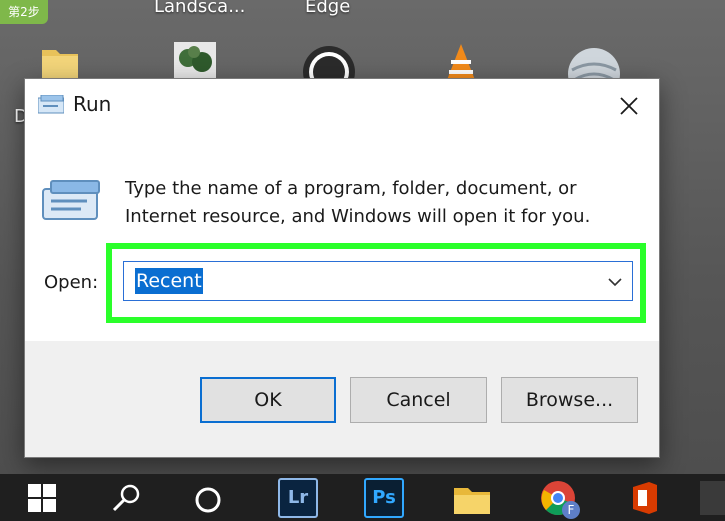 The width and height of the screenshot is (725, 521). I want to click on dialog-title: Run, so click(92, 104).